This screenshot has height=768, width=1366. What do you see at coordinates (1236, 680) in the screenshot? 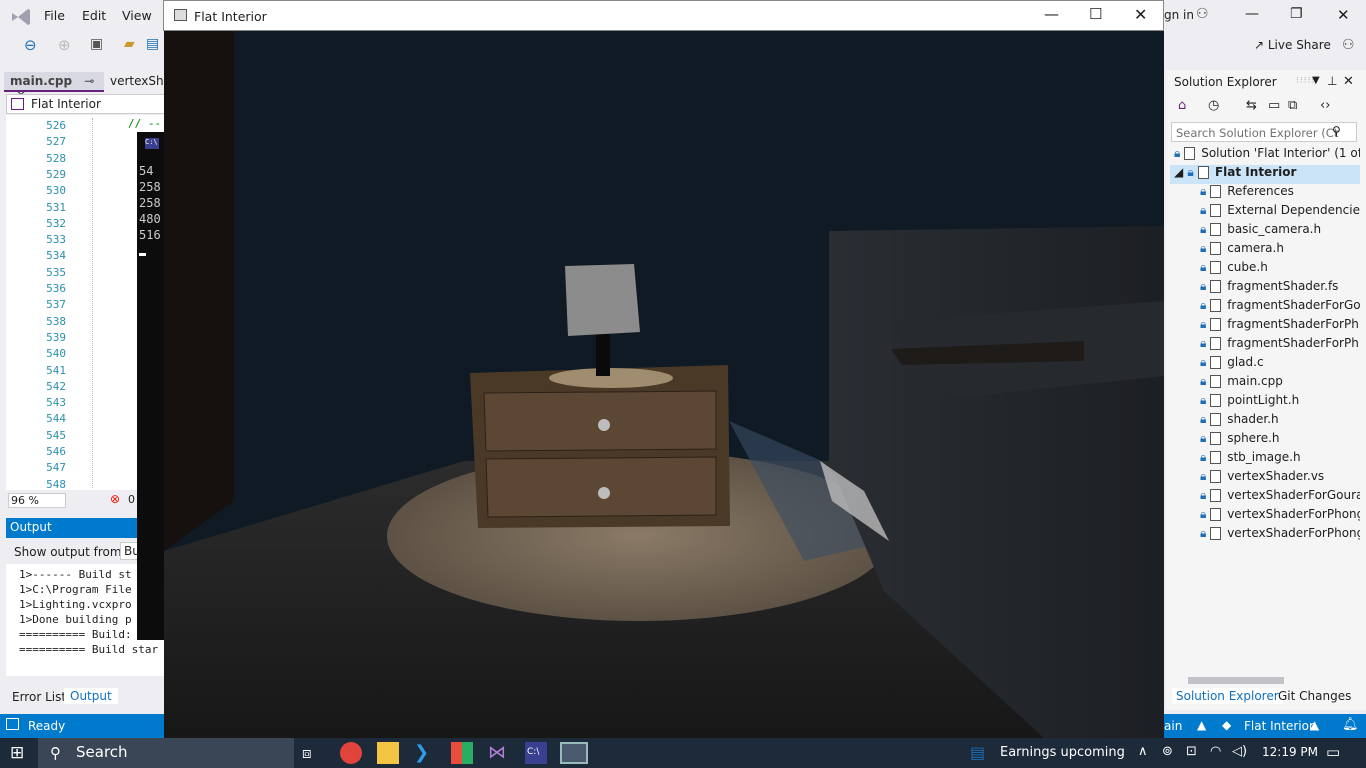
I see `scroll-thumb` at bounding box center [1236, 680].